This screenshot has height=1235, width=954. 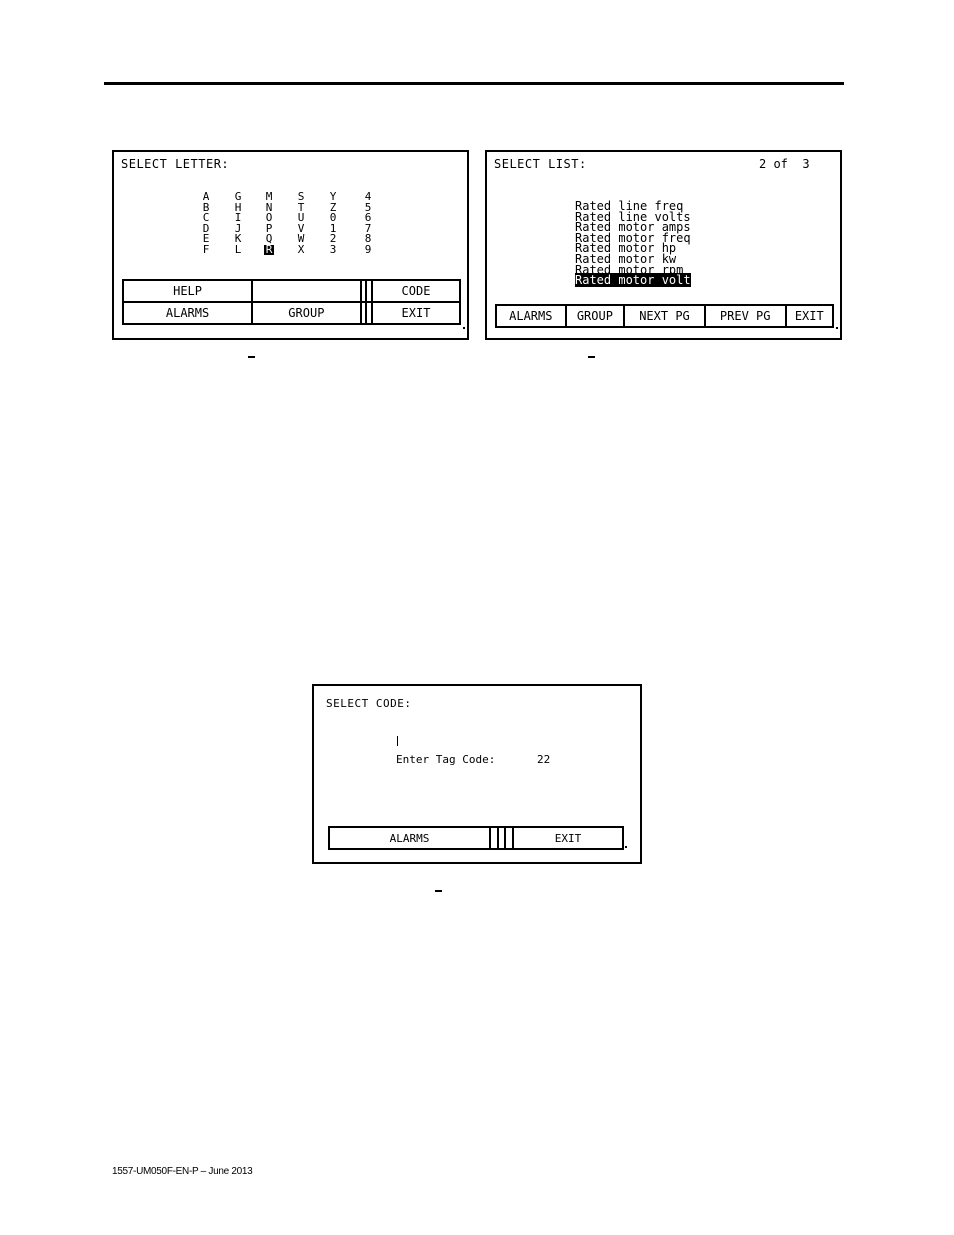 I want to click on header-rule, so click(x=474, y=83).